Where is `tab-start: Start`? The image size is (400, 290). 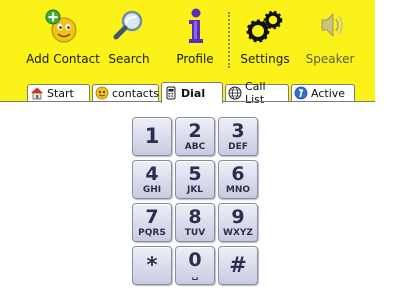
tab-start: Start is located at coordinates (58, 92).